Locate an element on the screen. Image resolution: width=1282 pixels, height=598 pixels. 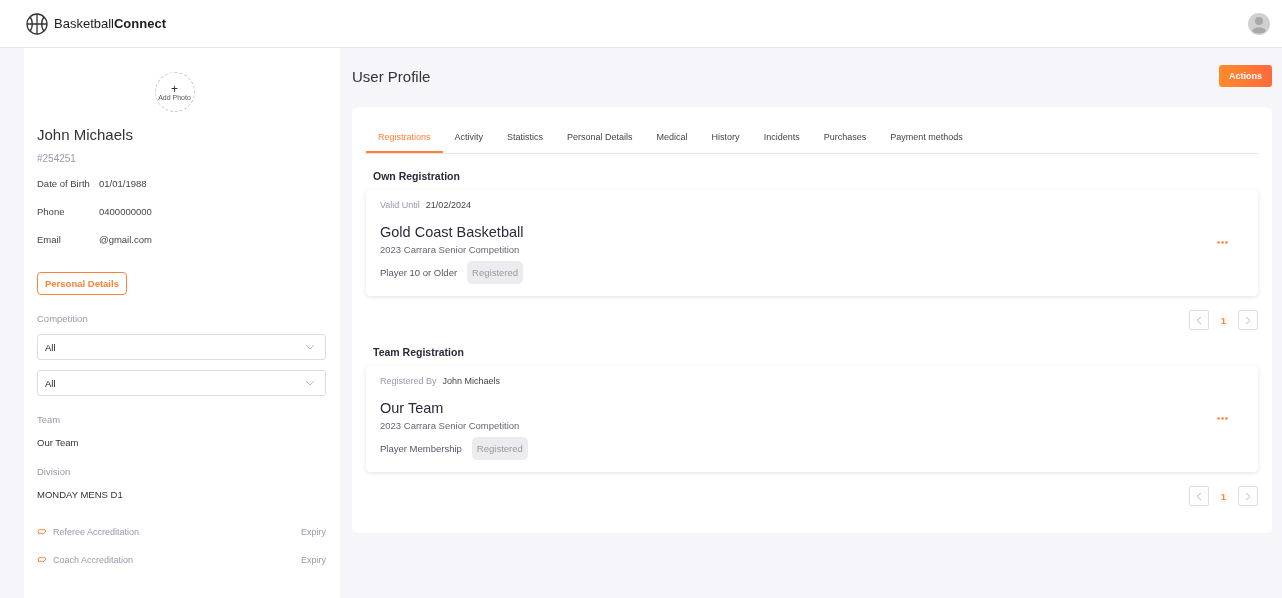
membership-type: Player 10 or Older is located at coordinates (419, 272).